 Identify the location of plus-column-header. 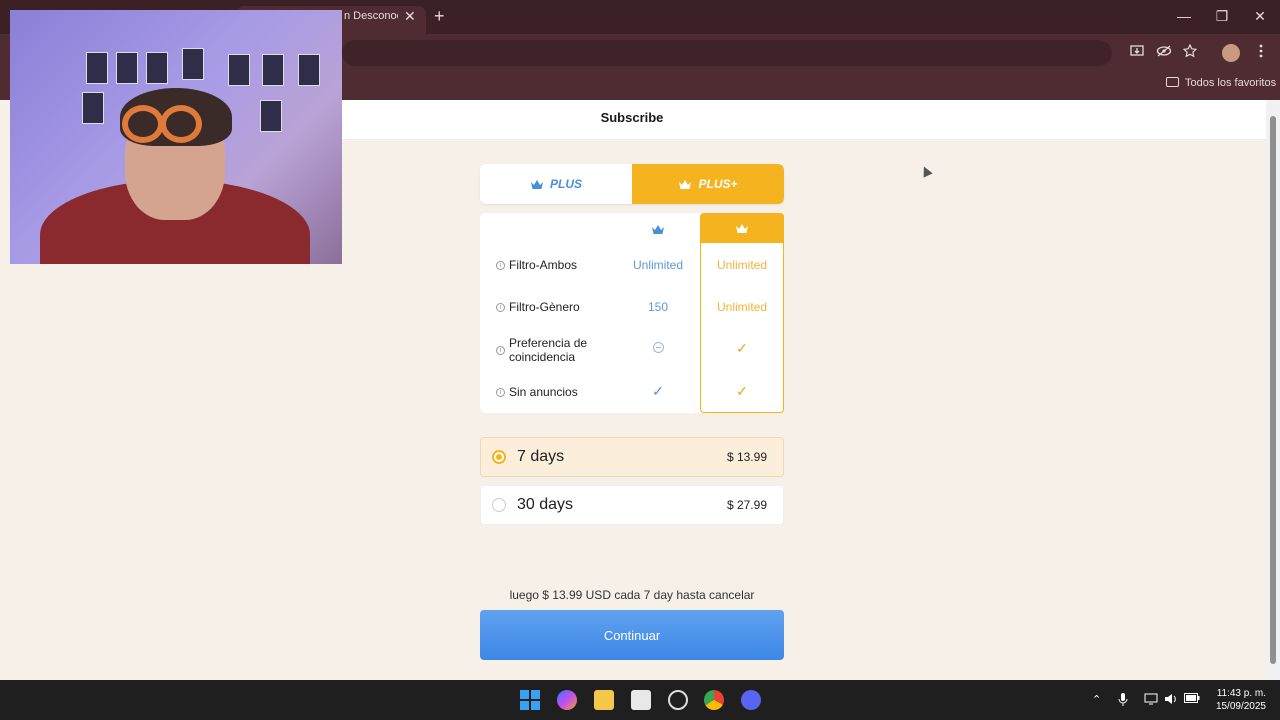
(658, 229).